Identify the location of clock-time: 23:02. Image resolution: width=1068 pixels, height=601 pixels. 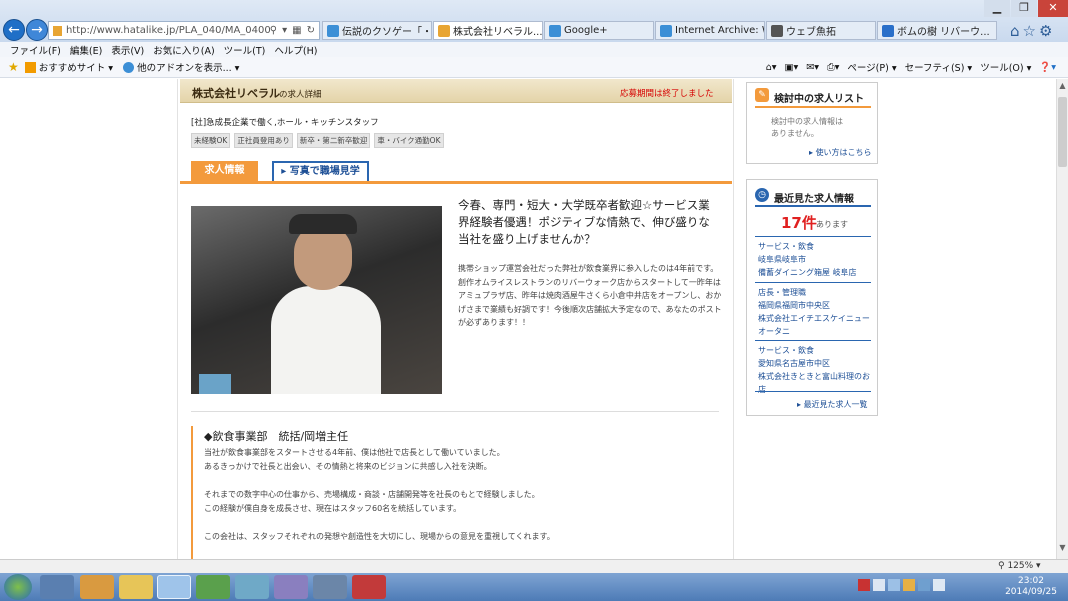
(1031, 581).